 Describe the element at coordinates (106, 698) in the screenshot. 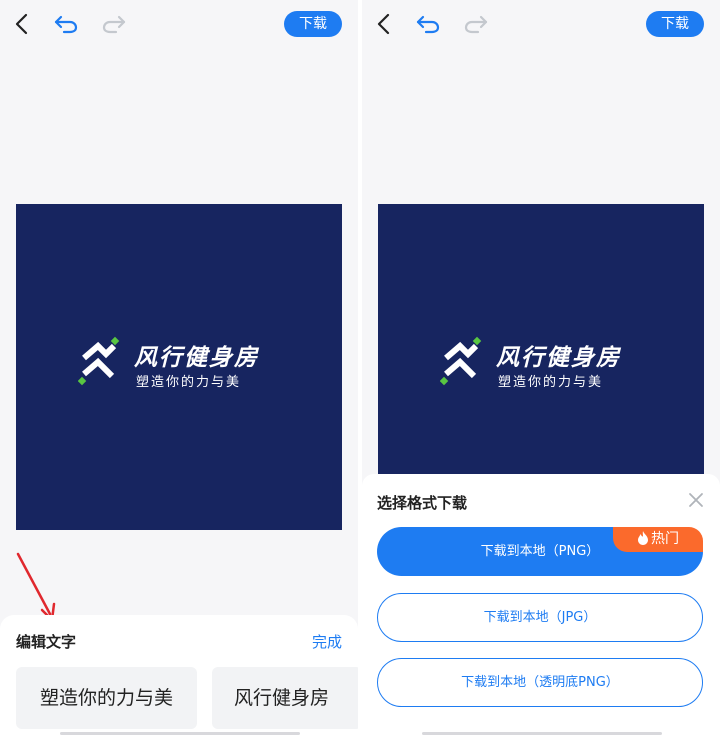

I see `text-chip-slogan: 塑造你的力与美` at that location.